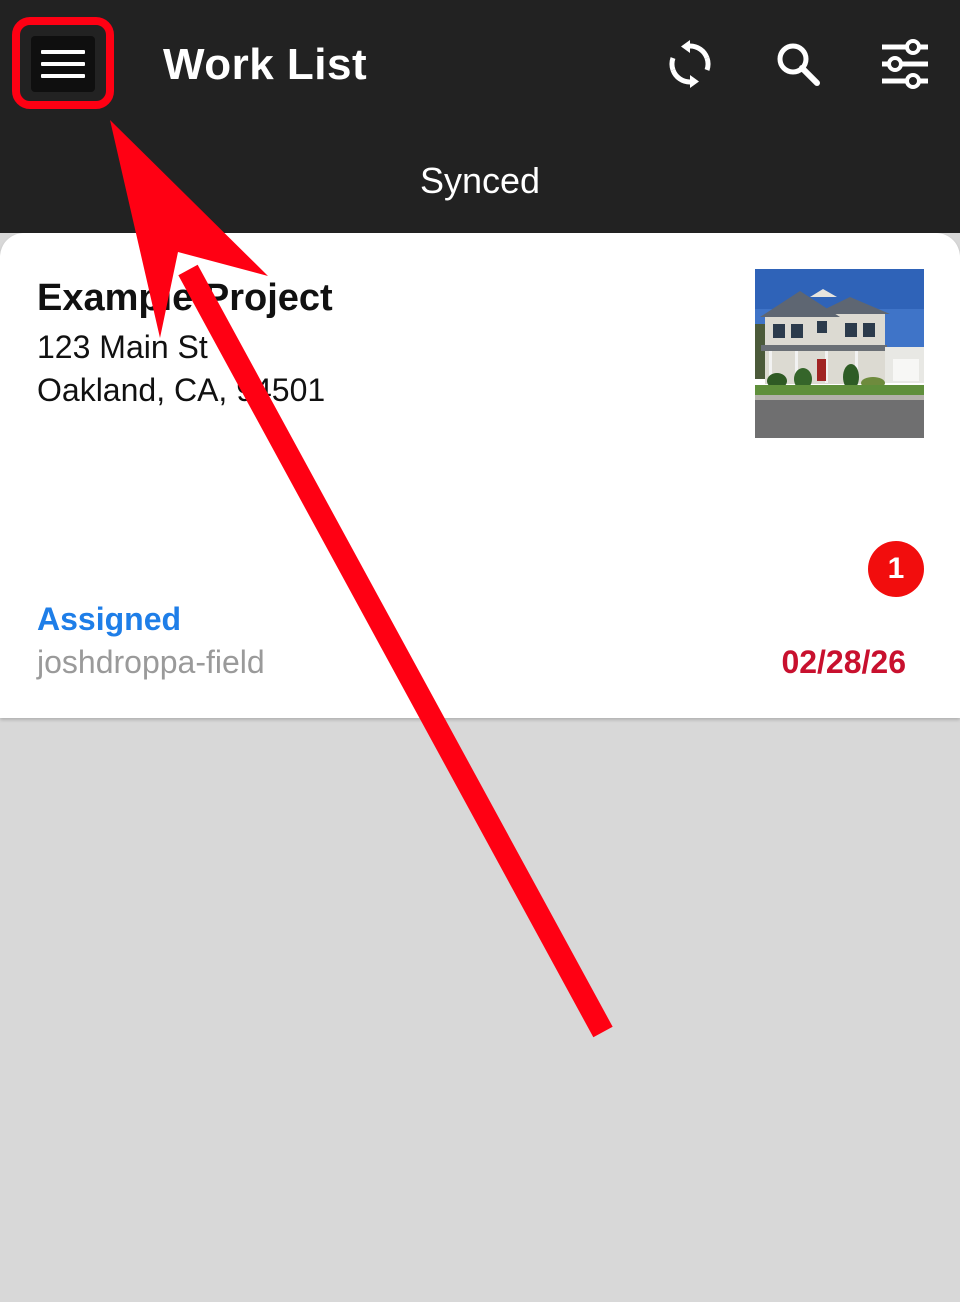 The height and width of the screenshot is (1302, 960). I want to click on sync-button, so click(690, 64).